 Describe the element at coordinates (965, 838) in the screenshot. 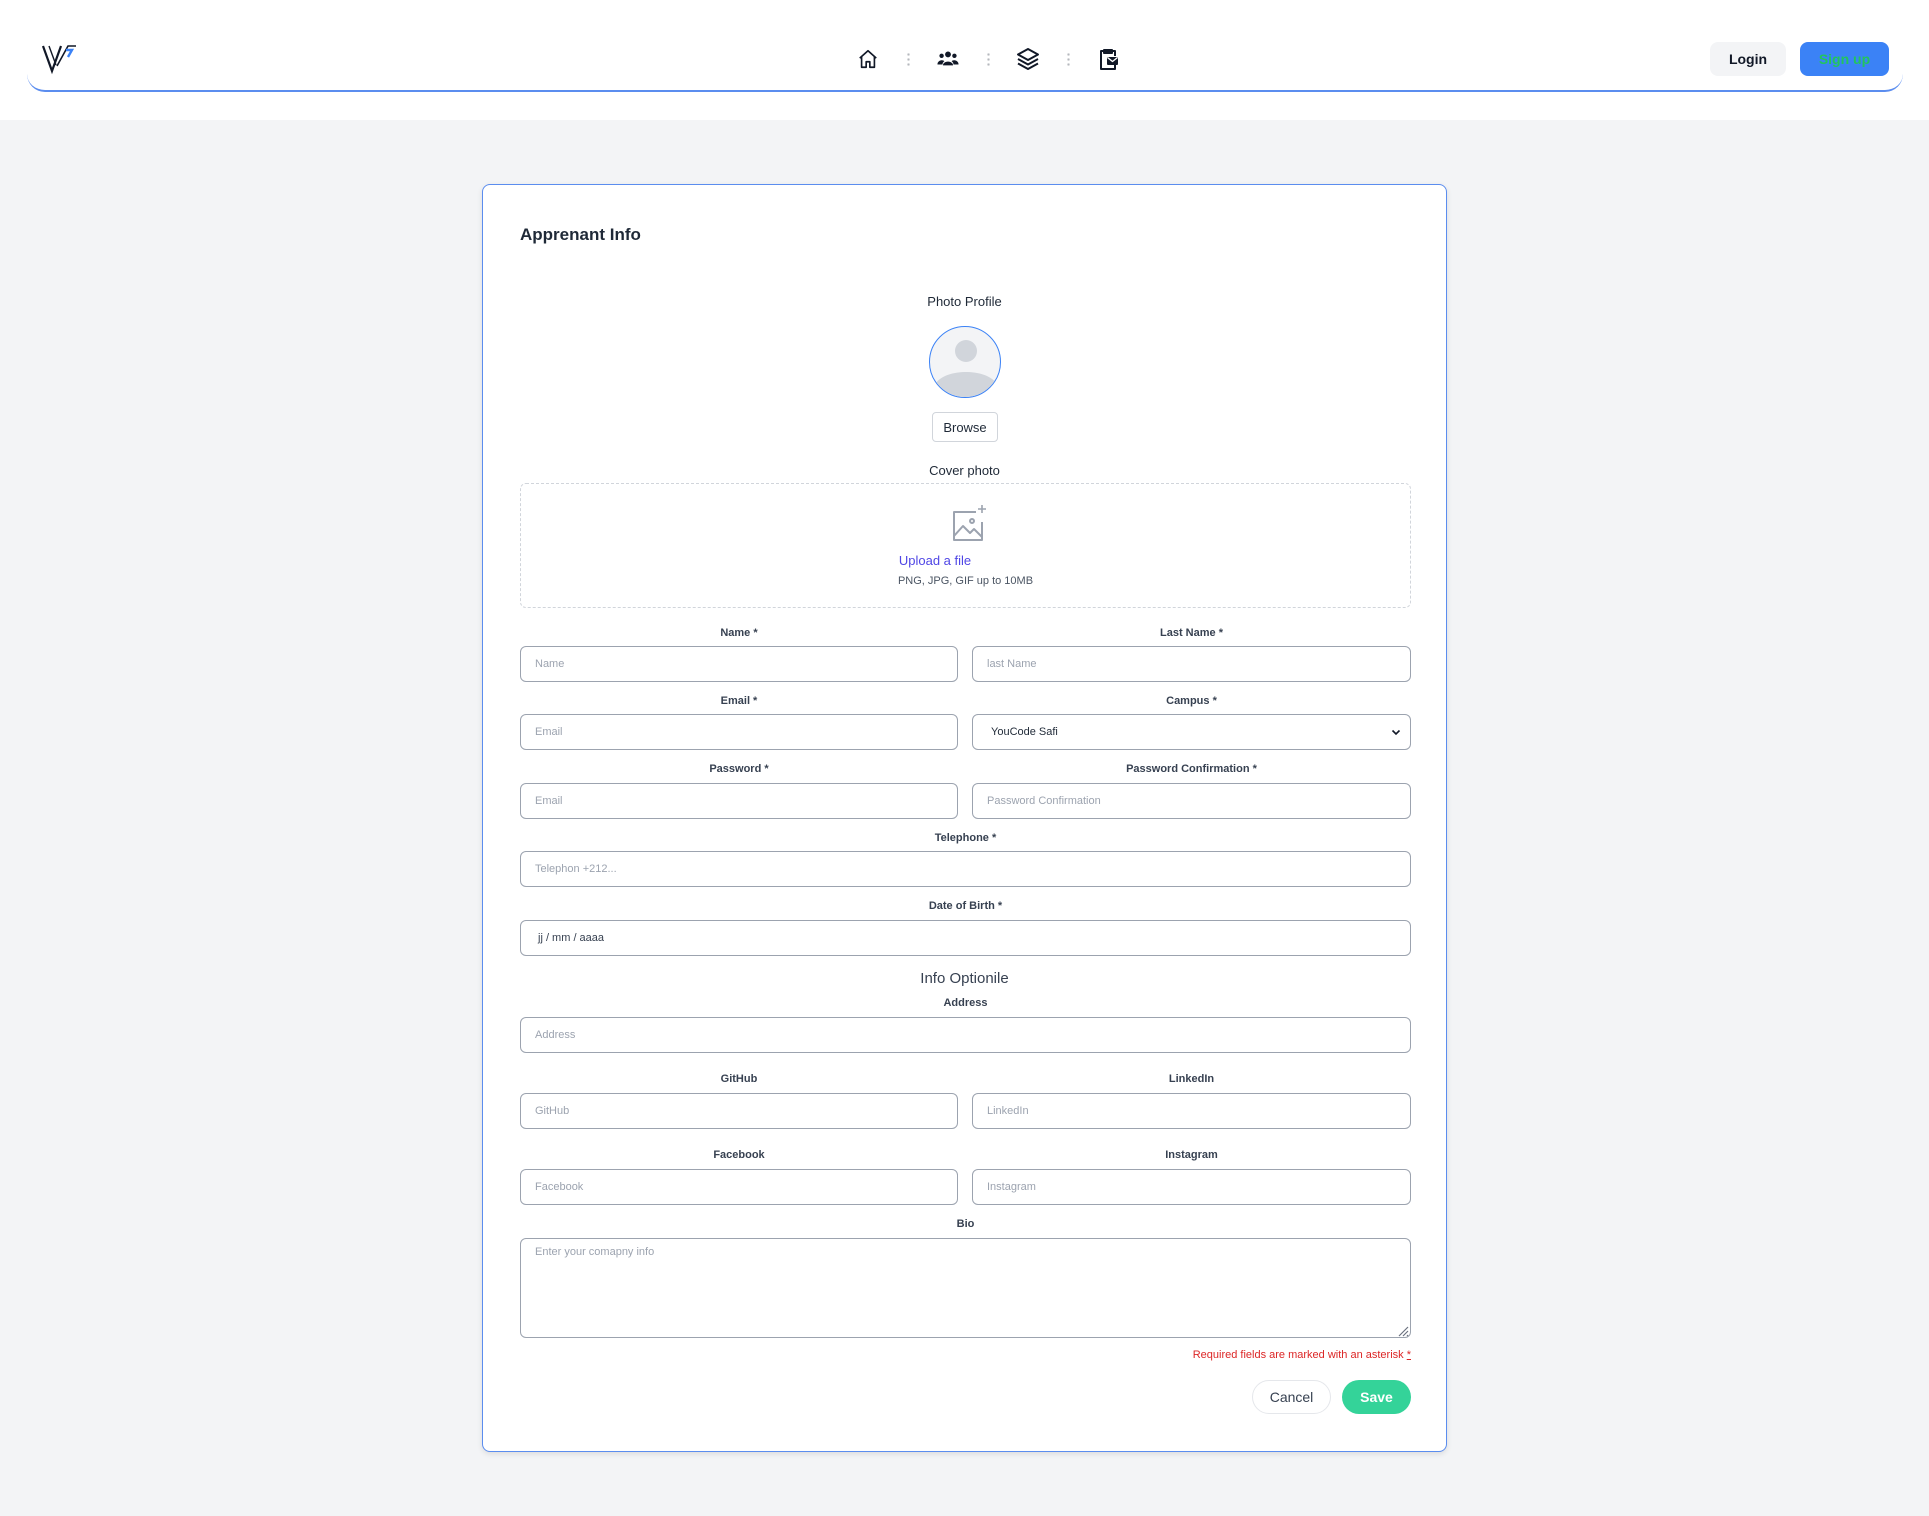

I see `telephone-label: Telephone *` at that location.